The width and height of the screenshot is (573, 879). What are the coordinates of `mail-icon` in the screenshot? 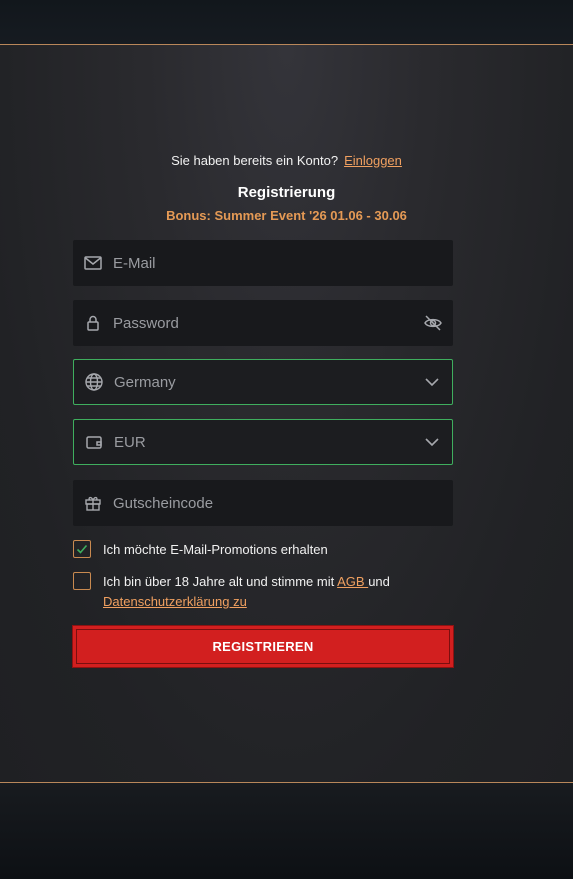 It's located at (93, 263).